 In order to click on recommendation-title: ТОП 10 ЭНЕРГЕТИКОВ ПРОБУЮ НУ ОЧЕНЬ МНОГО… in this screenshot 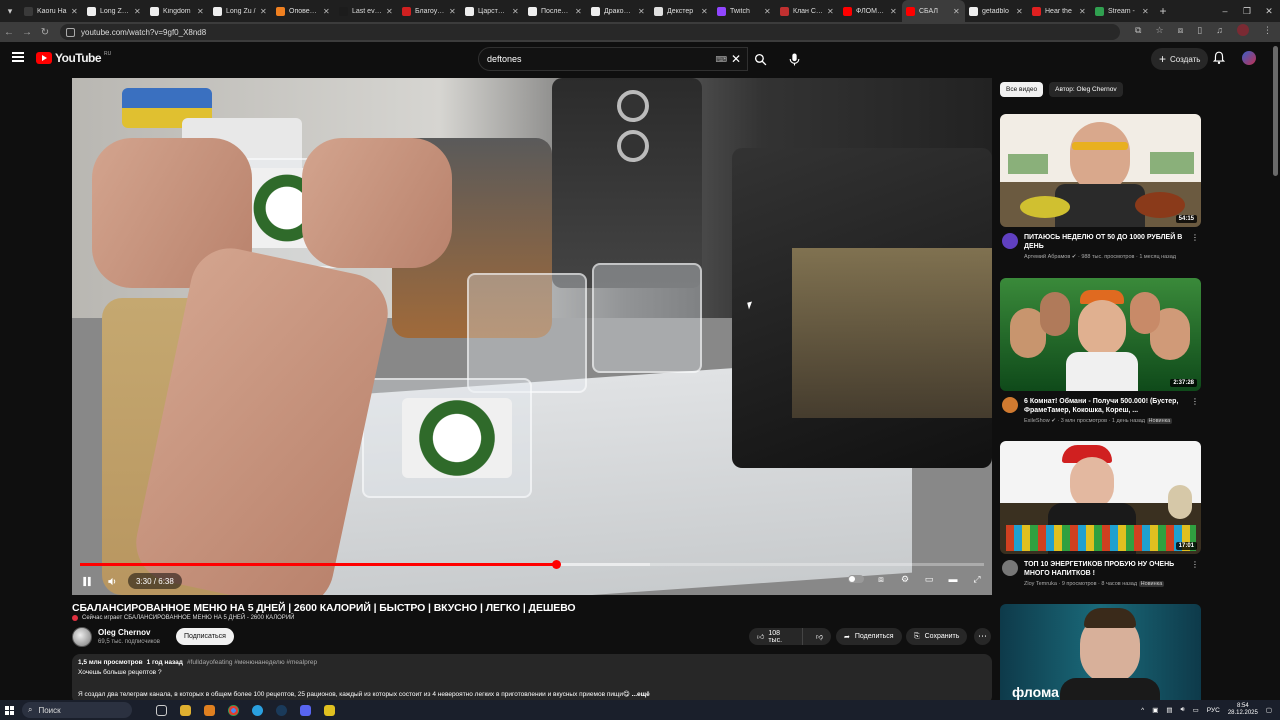, I will do `click(1106, 569)`.